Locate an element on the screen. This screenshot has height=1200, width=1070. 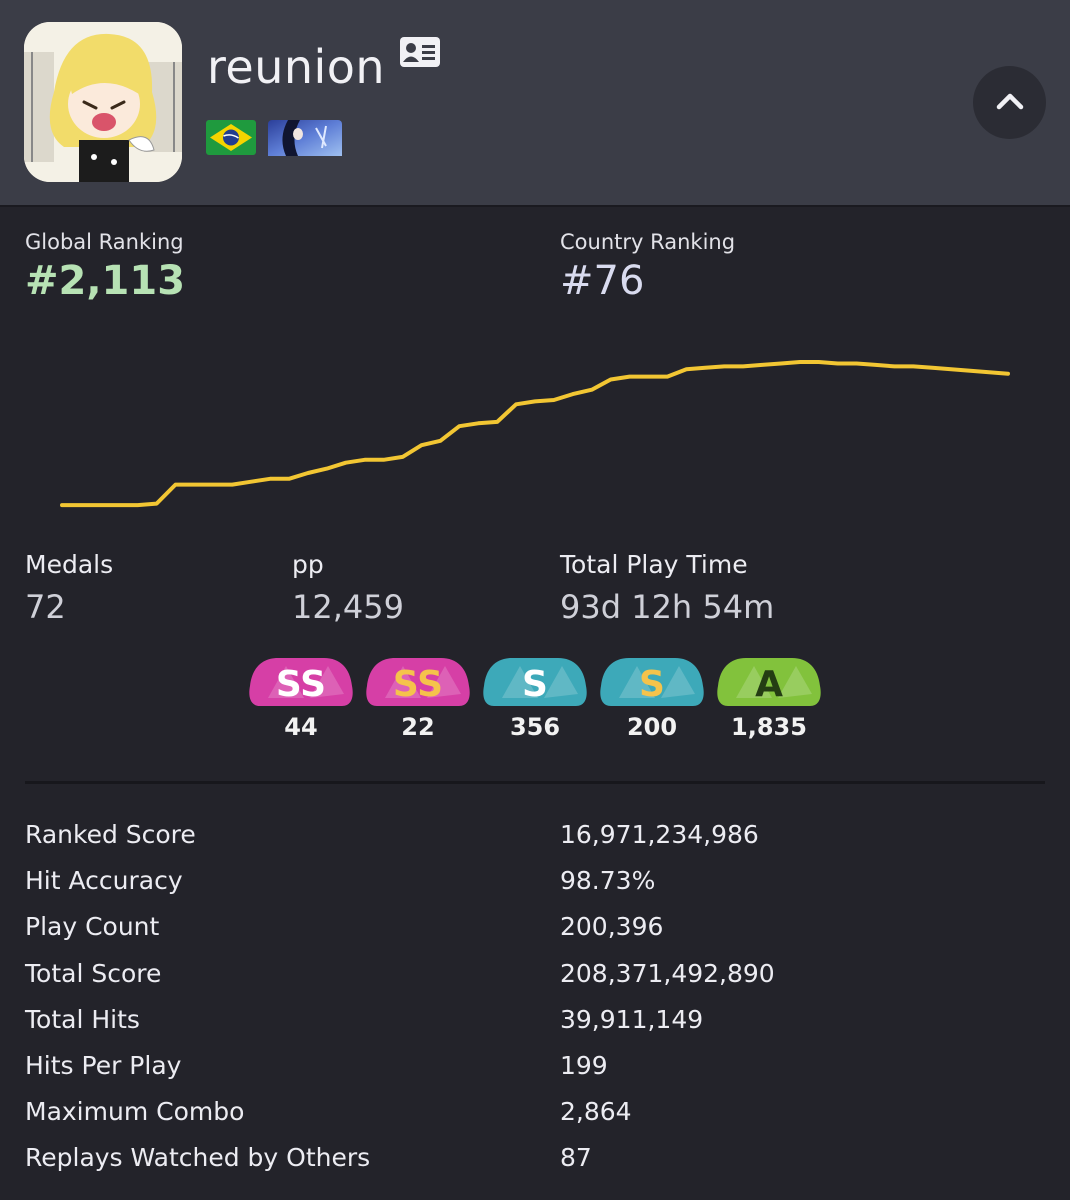
grade-a: A 1,835 is located at coordinates (769, 697).